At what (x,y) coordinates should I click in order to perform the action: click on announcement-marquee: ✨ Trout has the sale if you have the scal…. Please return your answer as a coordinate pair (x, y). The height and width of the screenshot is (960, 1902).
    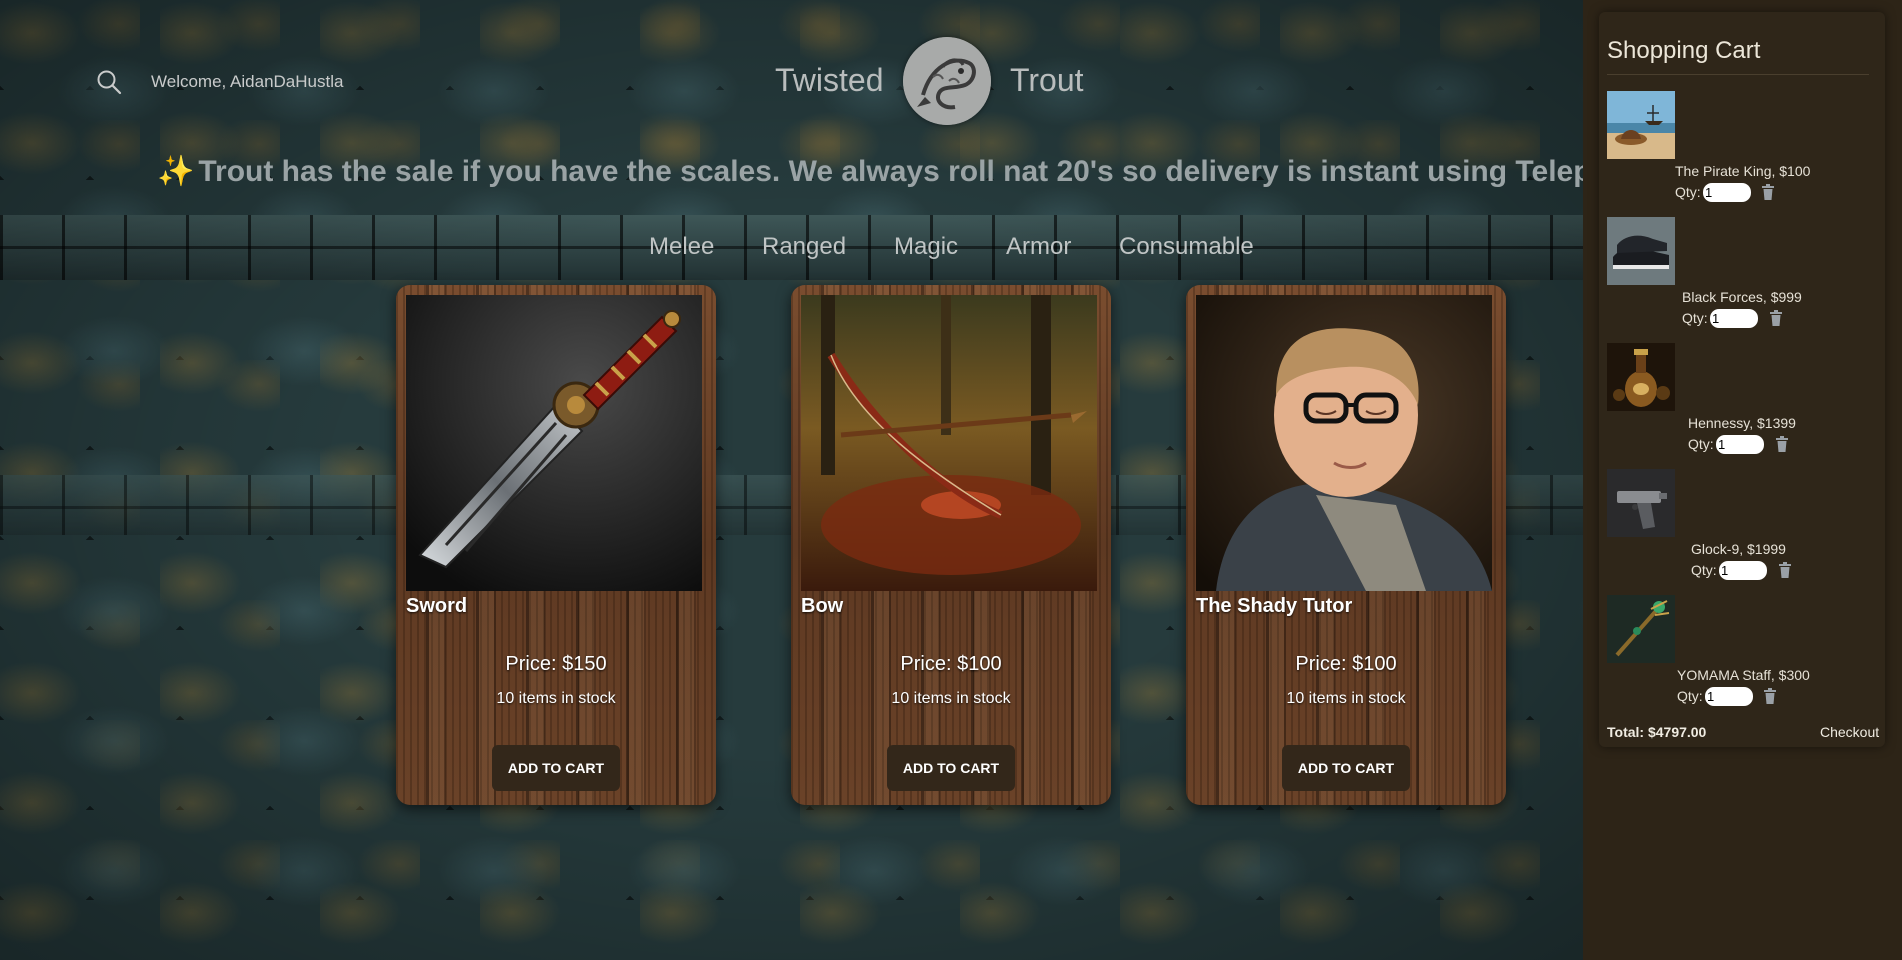
    Looking at the image, I should click on (870, 174).